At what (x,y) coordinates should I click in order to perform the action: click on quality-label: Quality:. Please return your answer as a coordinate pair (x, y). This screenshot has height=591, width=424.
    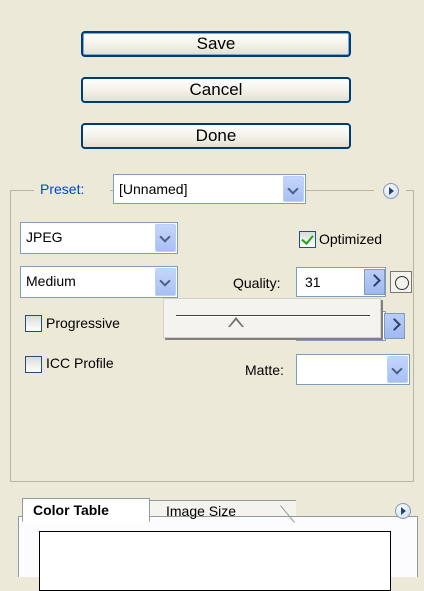
    Looking at the image, I should click on (257, 283).